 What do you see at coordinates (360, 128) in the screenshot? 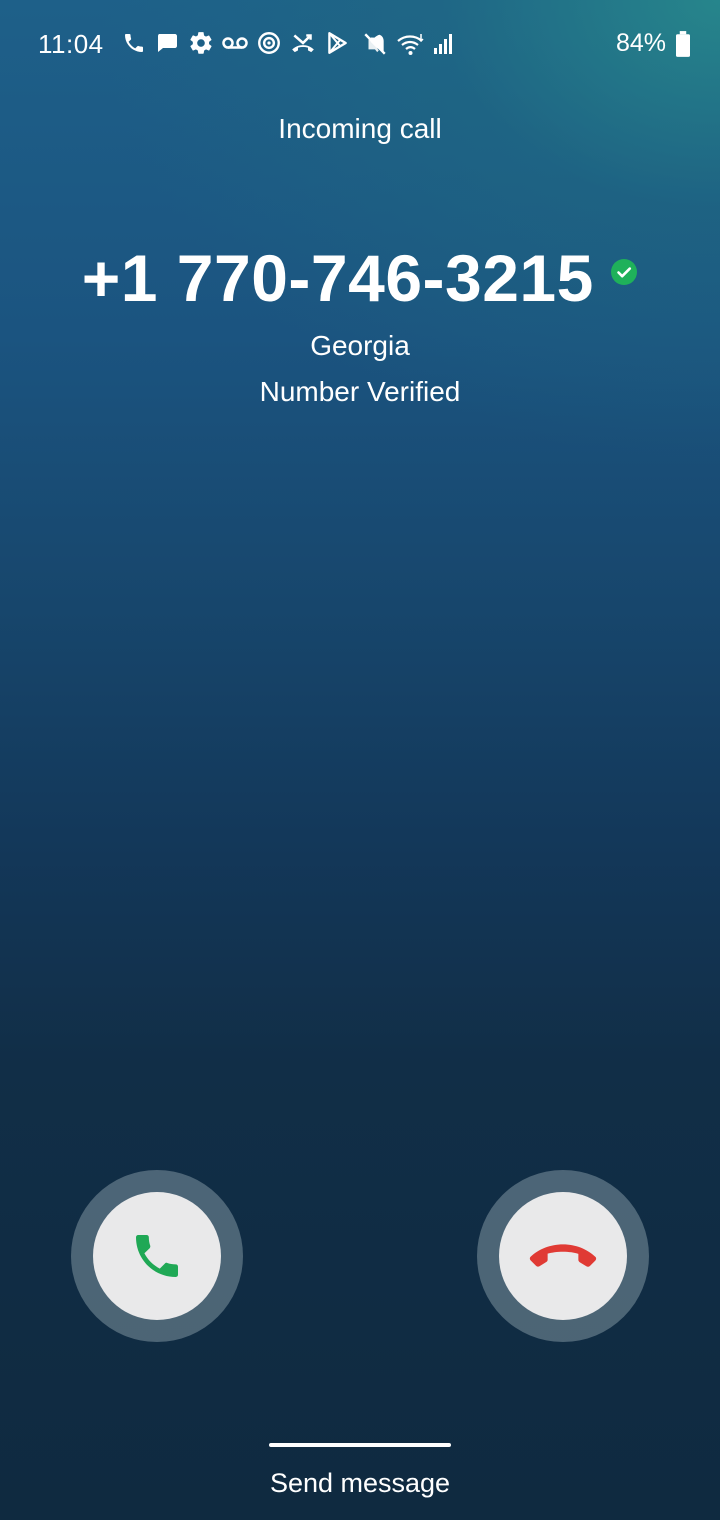
I see `call-status-label: Incoming call` at bounding box center [360, 128].